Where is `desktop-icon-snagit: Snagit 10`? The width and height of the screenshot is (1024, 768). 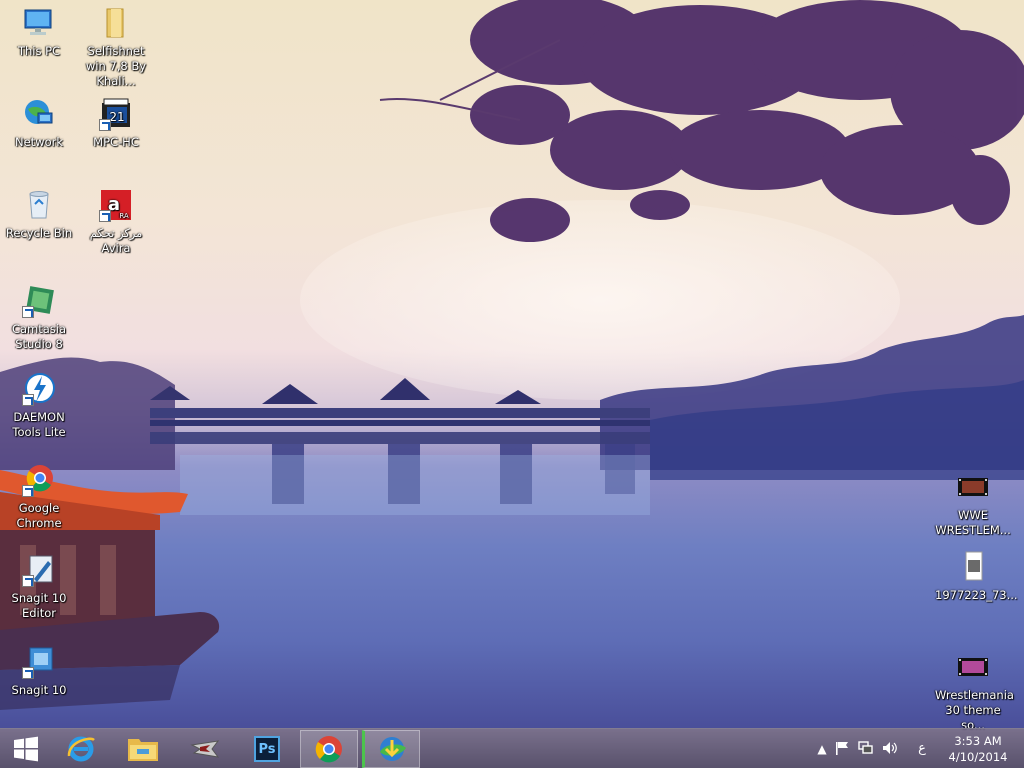
desktop-icon-snagit: Snagit 10 is located at coordinates (39, 671).